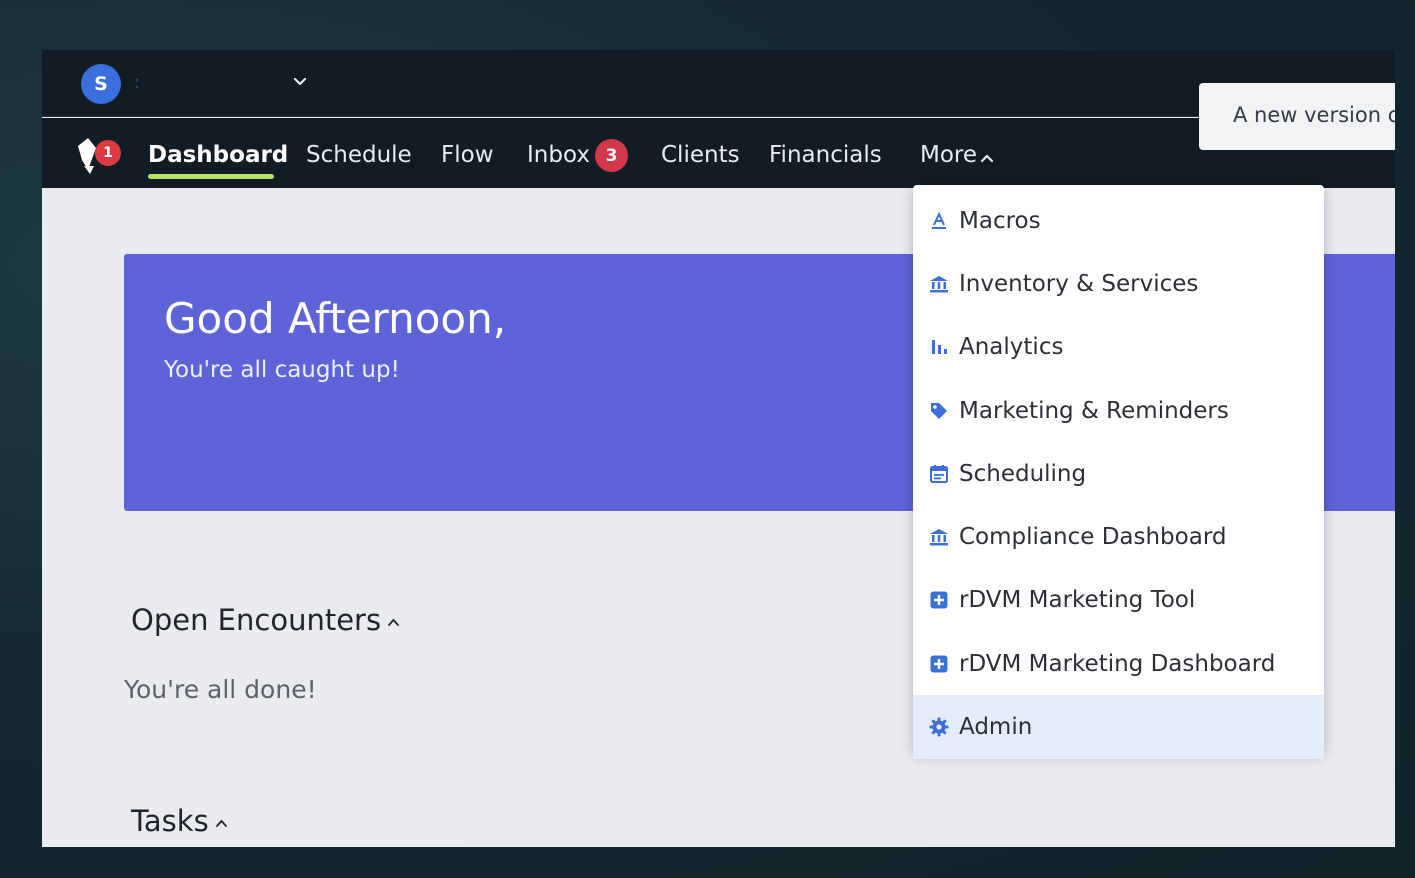 This screenshot has height=878, width=1415. Describe the element at coordinates (939, 347) in the screenshot. I see `bar-chart-icon` at that location.